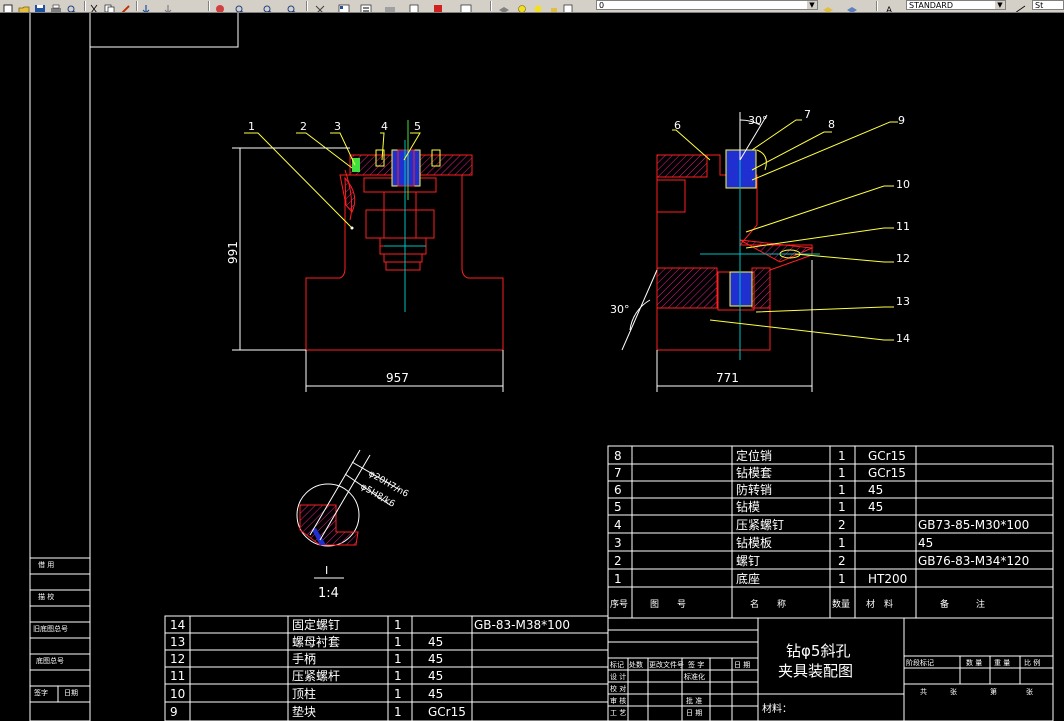 This screenshot has width=1064, height=721. What do you see at coordinates (920, 662) in the screenshot?
I see `tb-stage-mark: 阶段标记` at bounding box center [920, 662].